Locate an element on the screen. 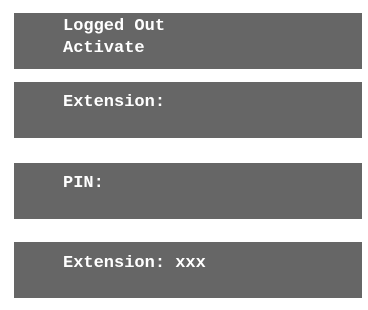 The height and width of the screenshot is (310, 368). display-line-pin-label: PIN: is located at coordinates (83, 183).